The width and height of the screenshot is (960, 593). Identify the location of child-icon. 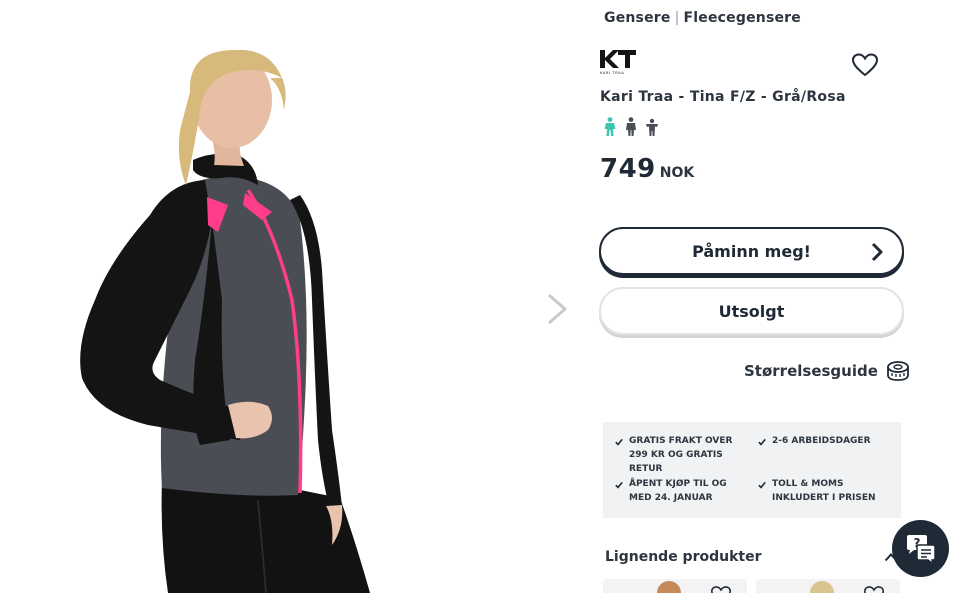
(652, 127).